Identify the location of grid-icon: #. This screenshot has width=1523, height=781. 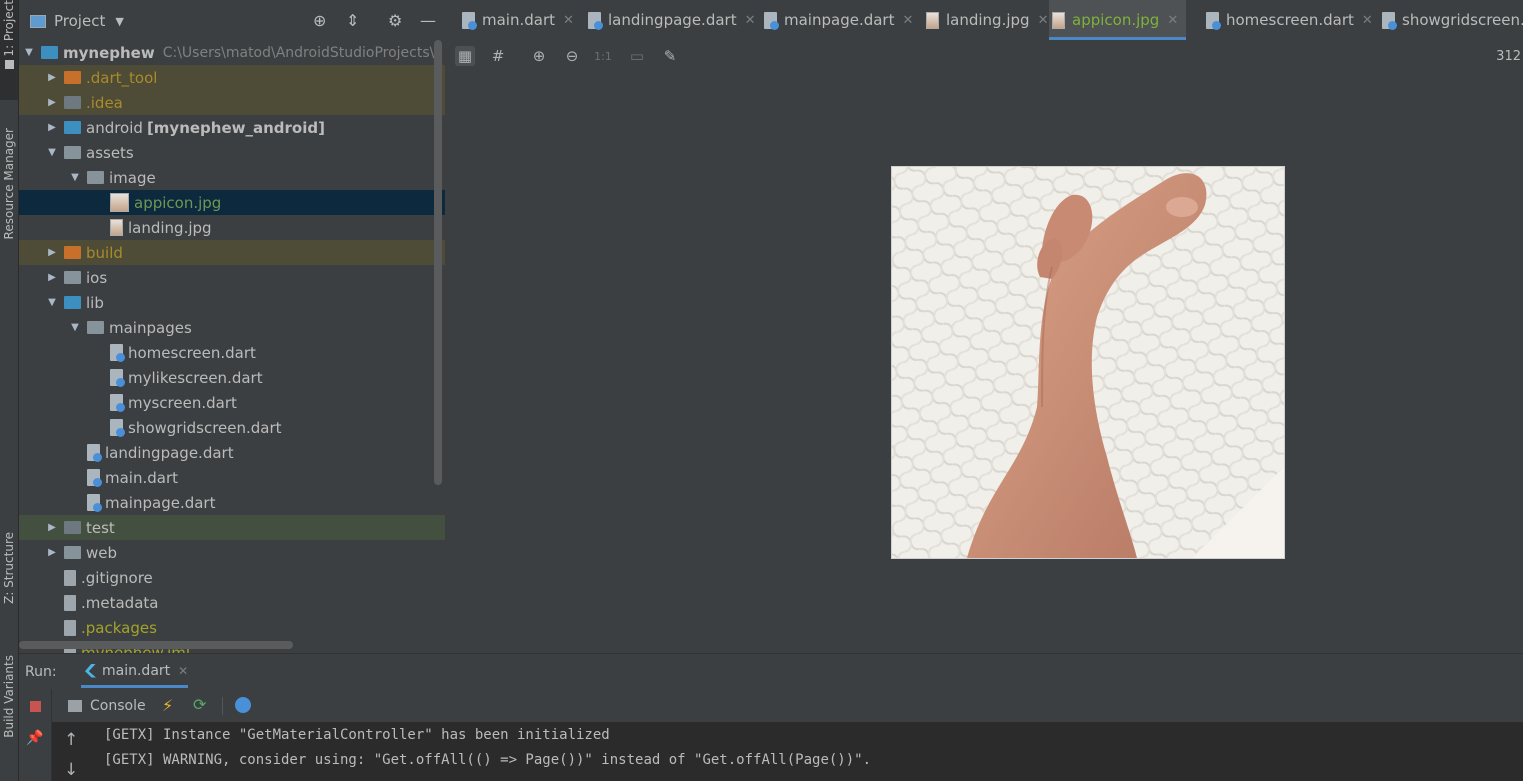
(498, 56).